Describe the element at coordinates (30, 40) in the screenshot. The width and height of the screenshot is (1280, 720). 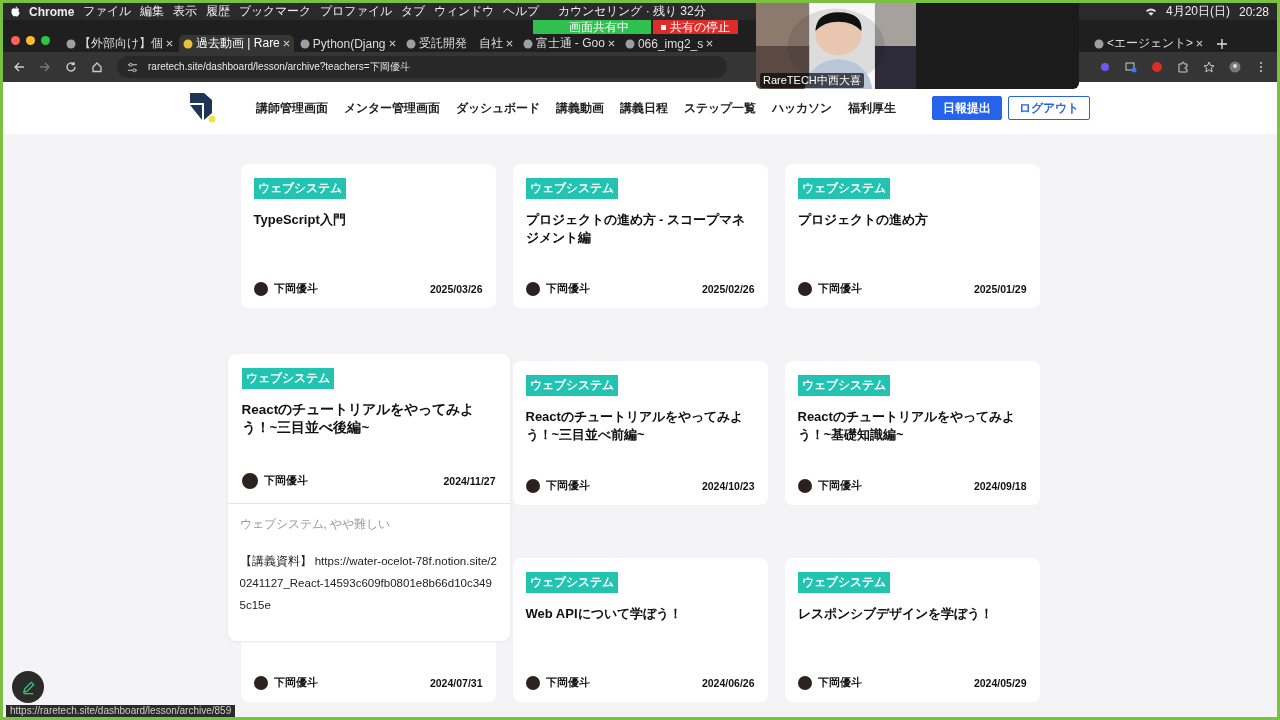
I see `minimize-window-icon` at that location.